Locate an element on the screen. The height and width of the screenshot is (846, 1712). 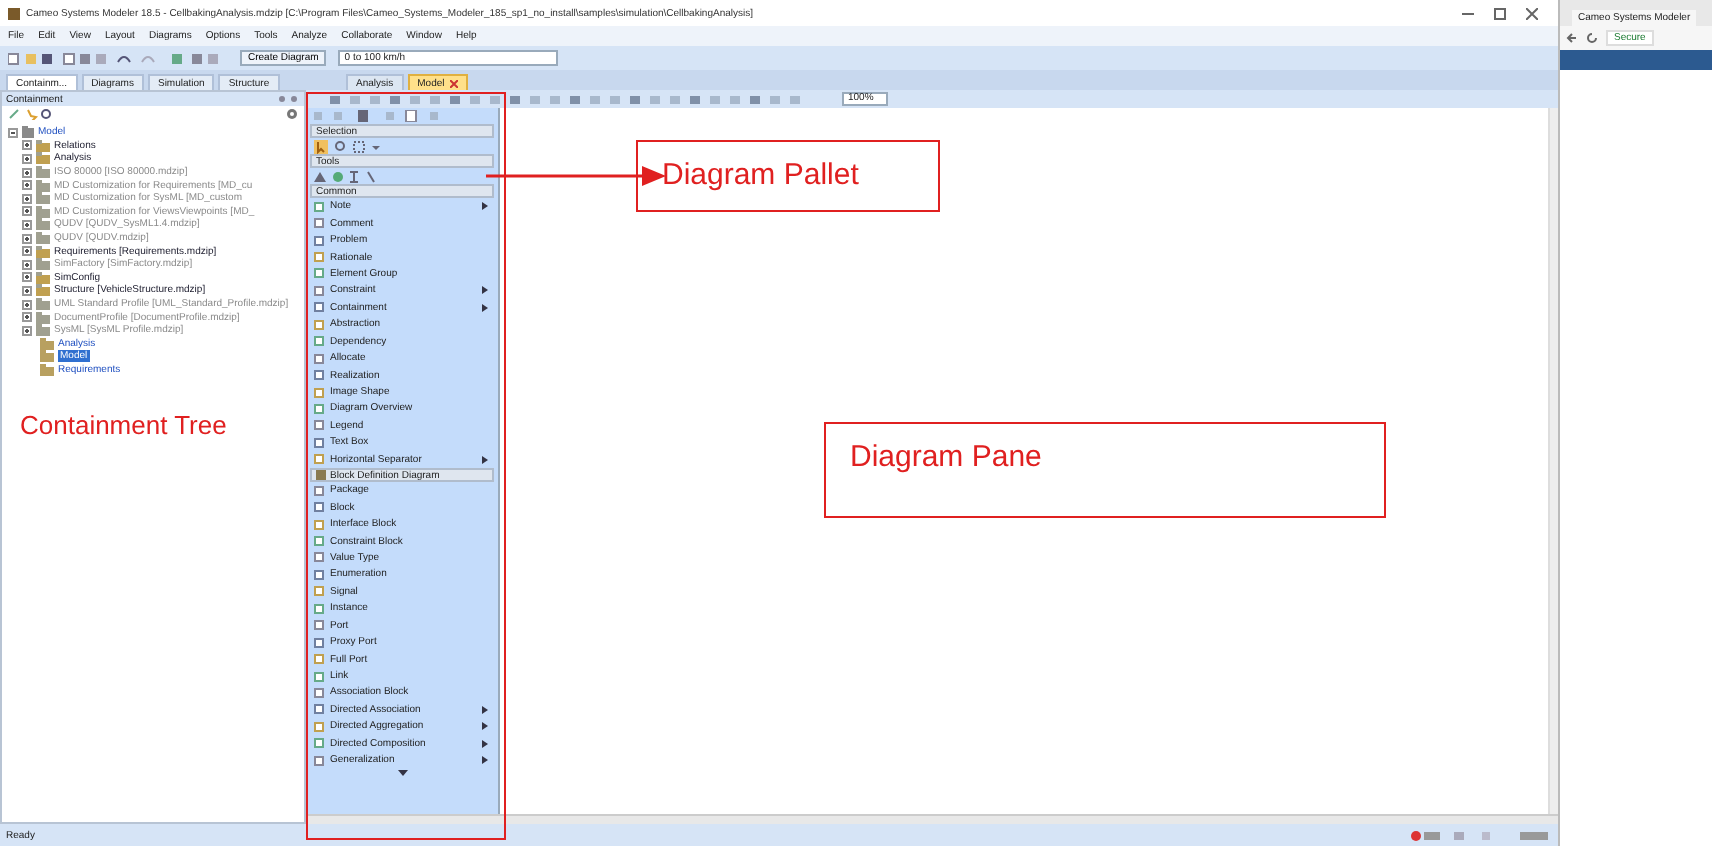
callout-label: Diagram Pallet is located at coordinates (788, 176).